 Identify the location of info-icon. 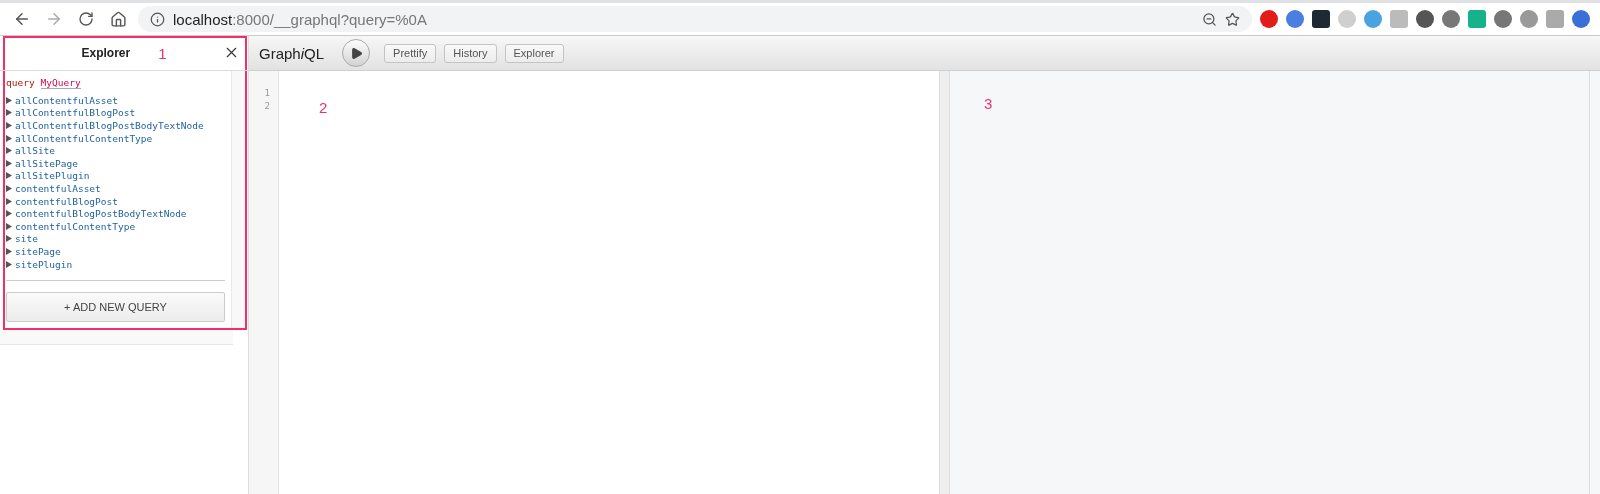
(157, 19).